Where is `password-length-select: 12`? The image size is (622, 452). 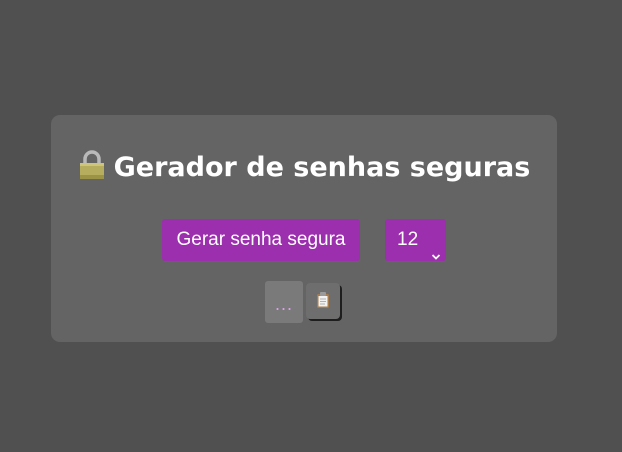
password-length-select: 12 is located at coordinates (415, 240).